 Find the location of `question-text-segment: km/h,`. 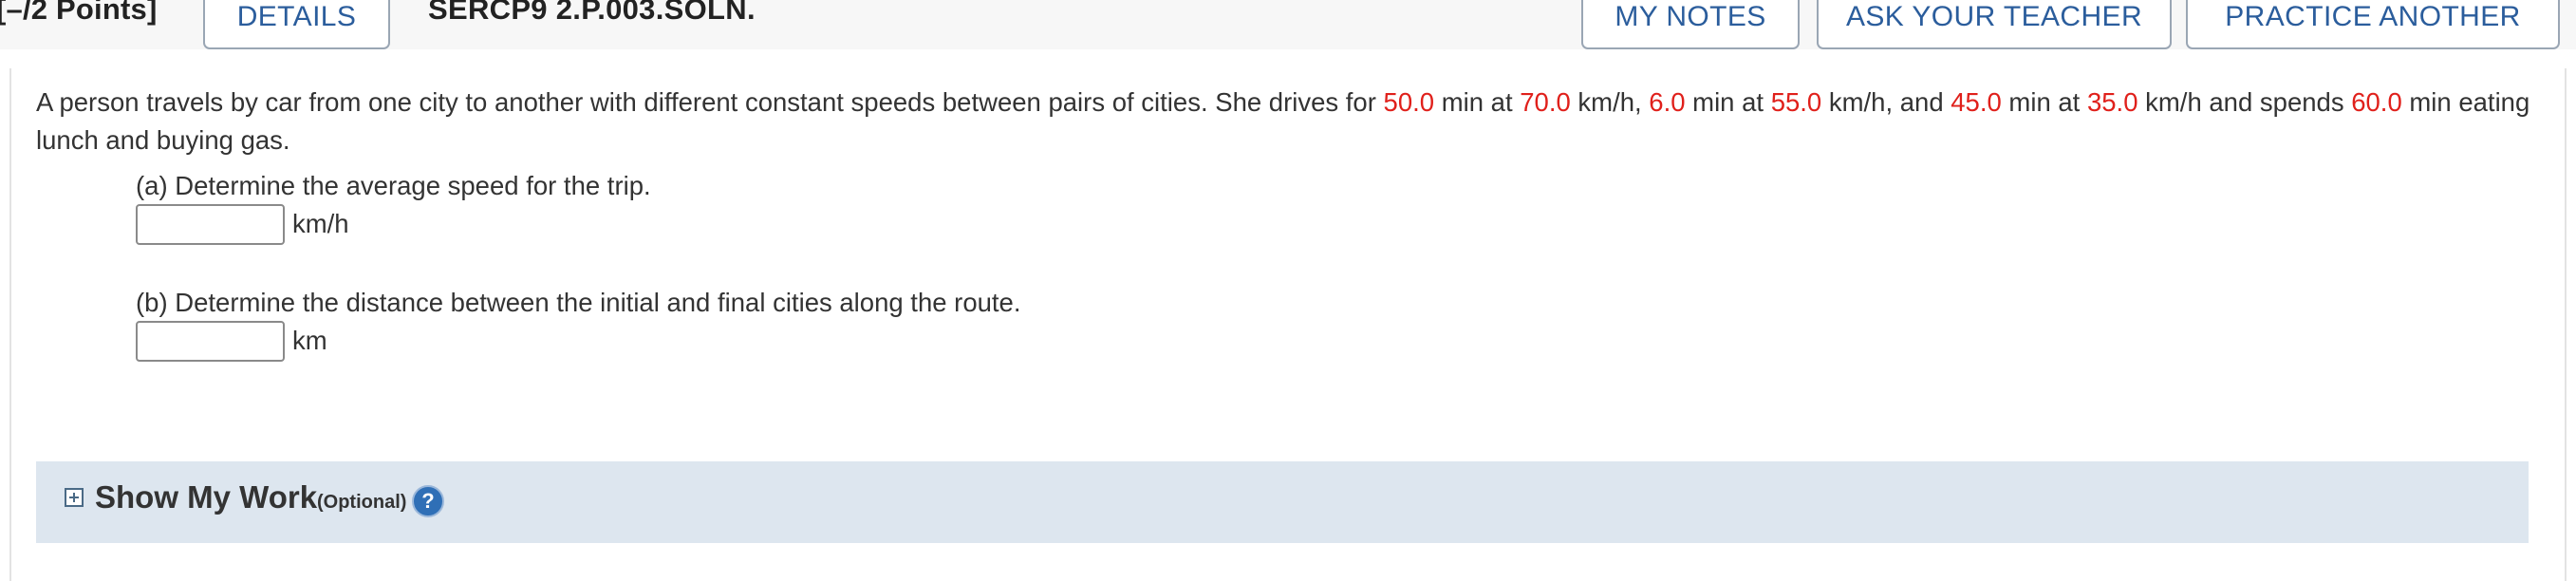

question-text-segment: km/h, is located at coordinates (1610, 102).